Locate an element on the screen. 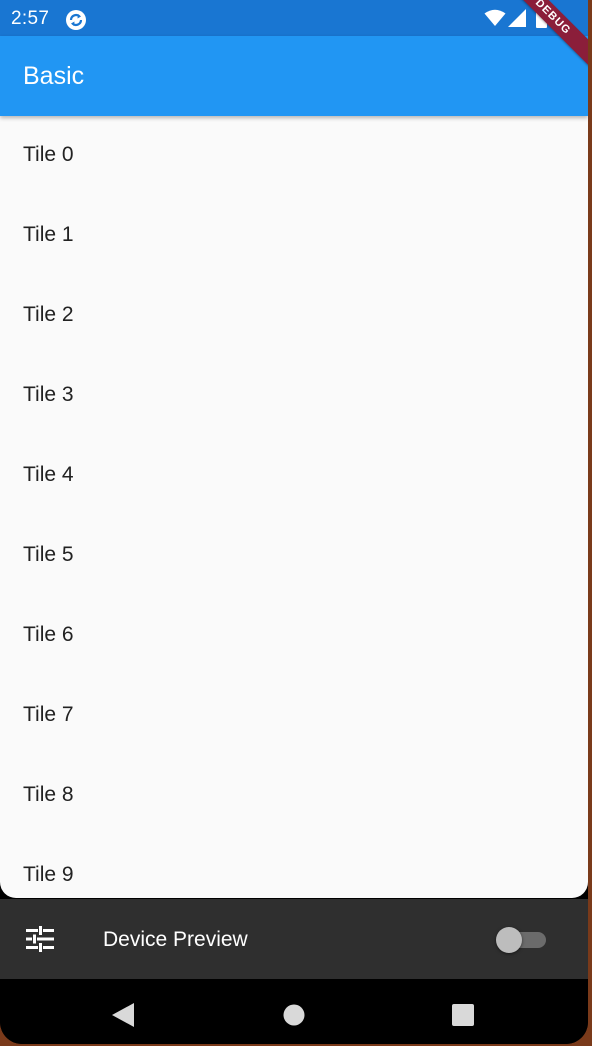  tile-label: Tile 9 is located at coordinates (48, 874).